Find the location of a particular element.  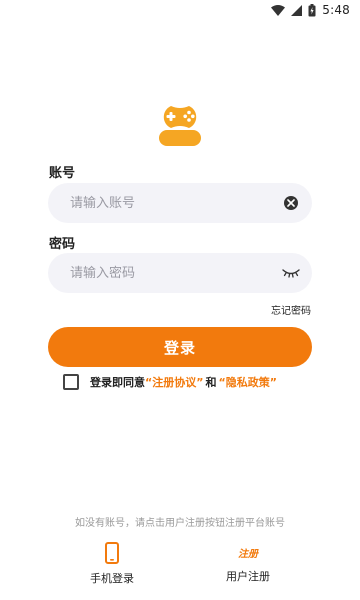

privacy-link: “隐私政策” is located at coordinates (247, 382).